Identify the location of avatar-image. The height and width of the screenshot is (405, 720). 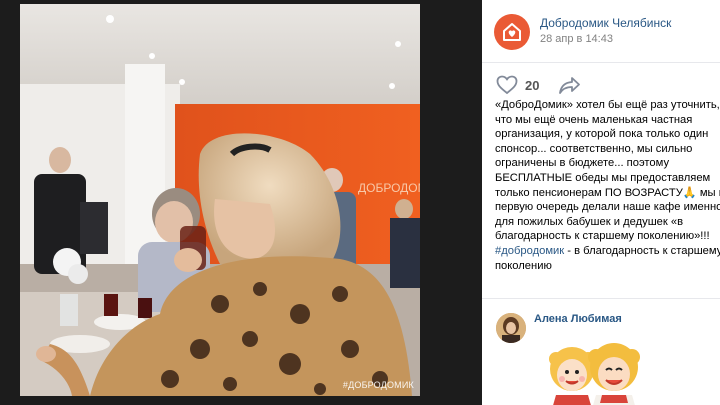
(511, 328).